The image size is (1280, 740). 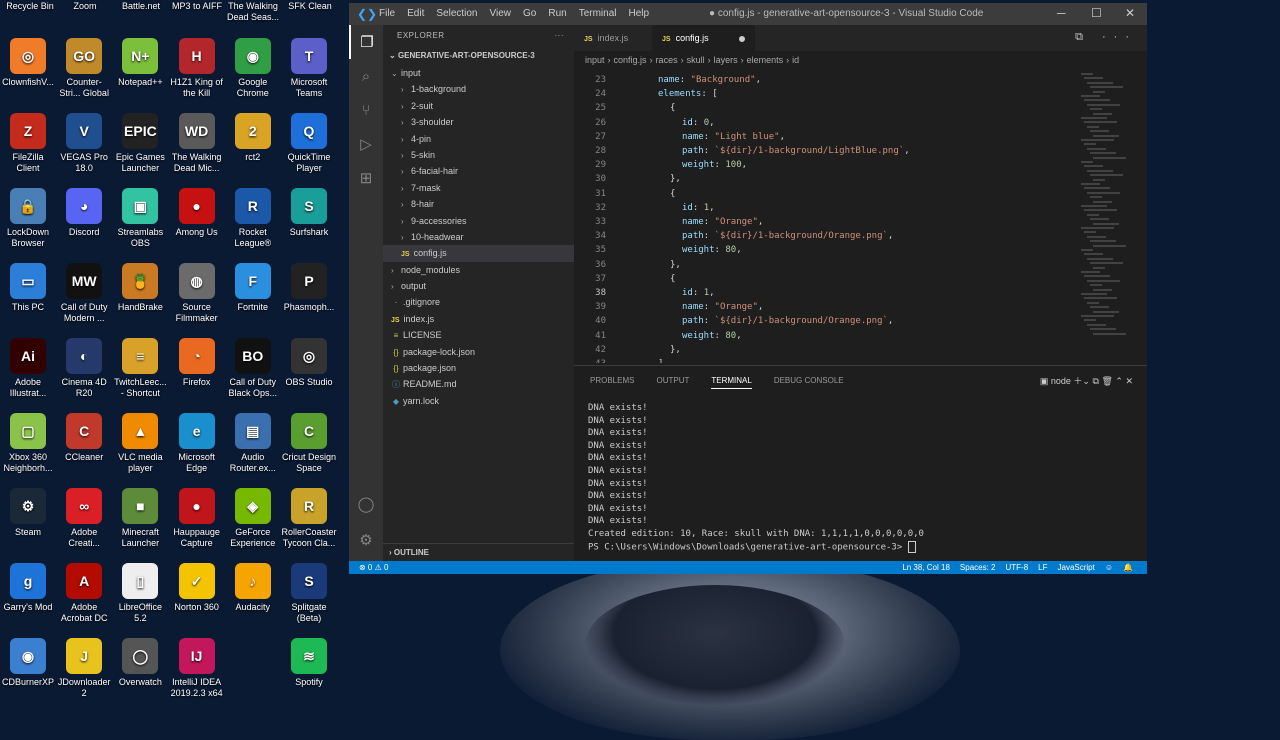 What do you see at coordinates (366, 504) in the screenshot?
I see `account-icon: ◯` at bounding box center [366, 504].